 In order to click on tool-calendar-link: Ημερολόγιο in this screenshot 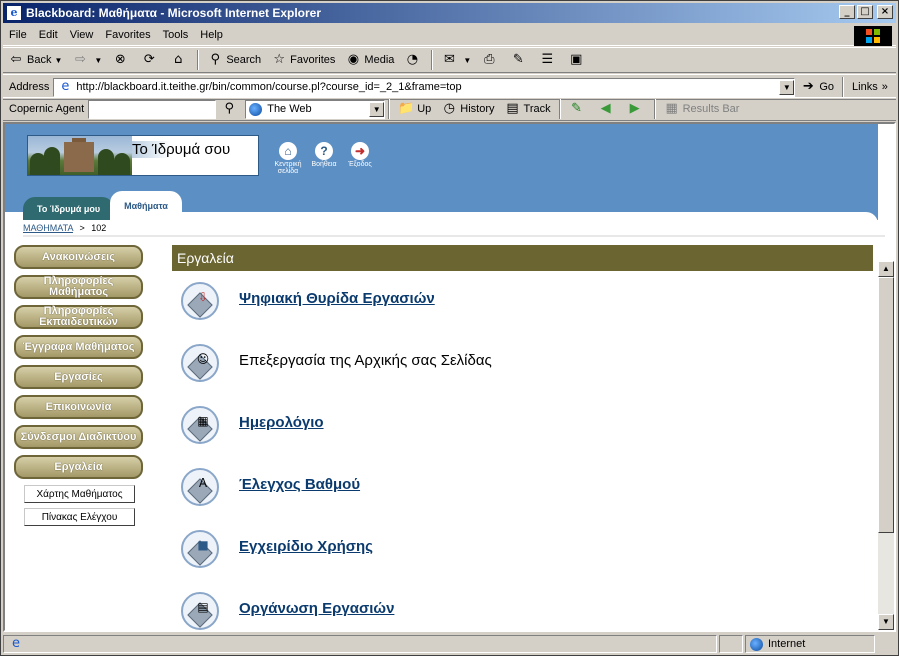, I will do `click(281, 422)`.